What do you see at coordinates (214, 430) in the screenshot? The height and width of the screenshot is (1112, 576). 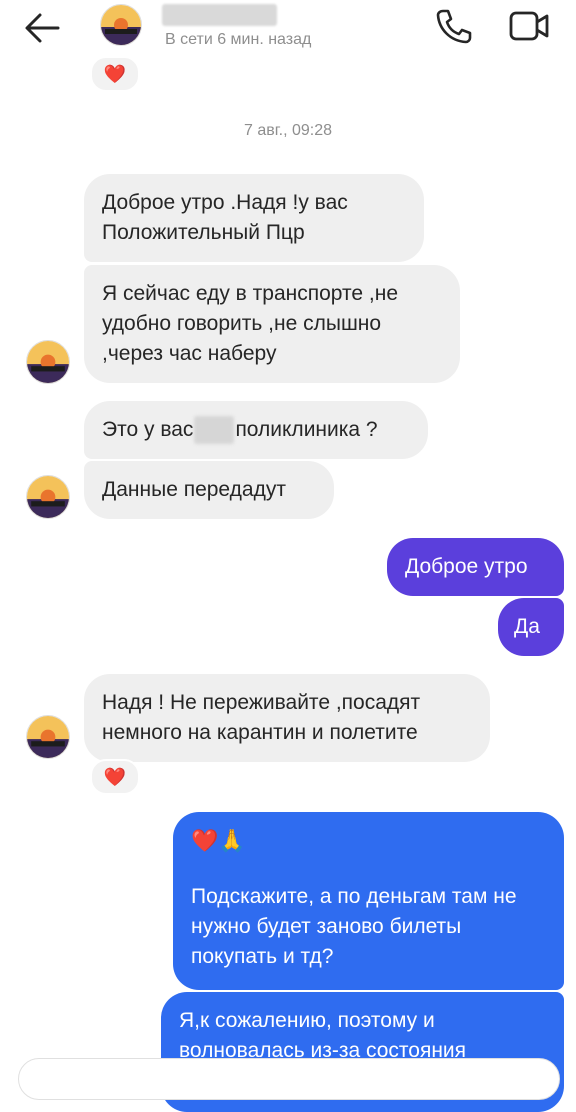 I see `redacted-word` at bounding box center [214, 430].